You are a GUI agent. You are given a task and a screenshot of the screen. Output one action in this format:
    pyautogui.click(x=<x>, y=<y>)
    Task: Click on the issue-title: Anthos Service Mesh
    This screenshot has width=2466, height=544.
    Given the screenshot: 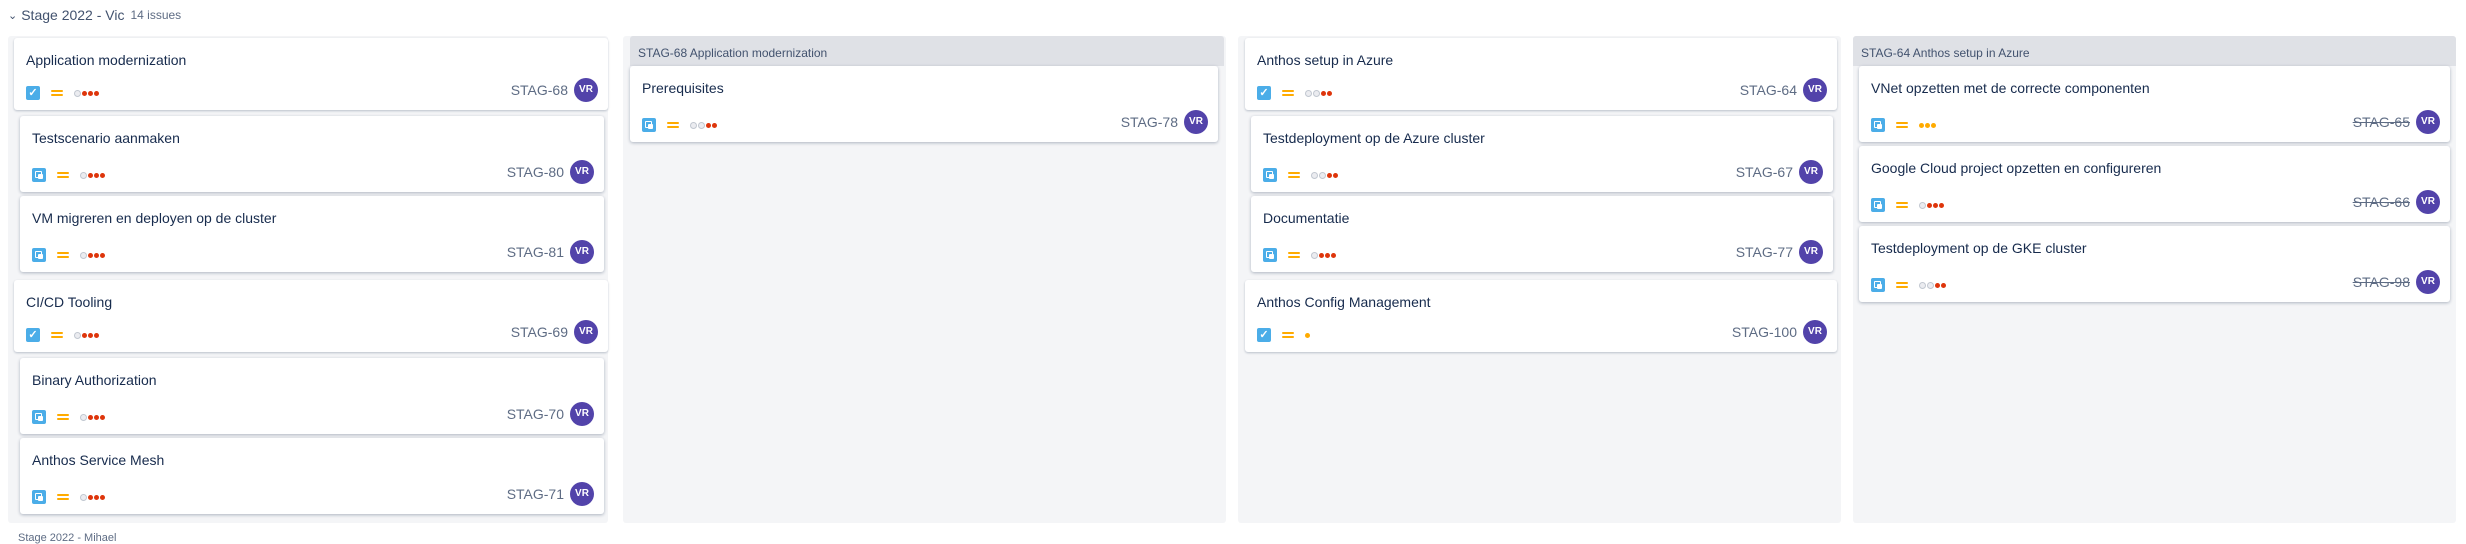 What is the action you would take?
    pyautogui.click(x=98, y=460)
    